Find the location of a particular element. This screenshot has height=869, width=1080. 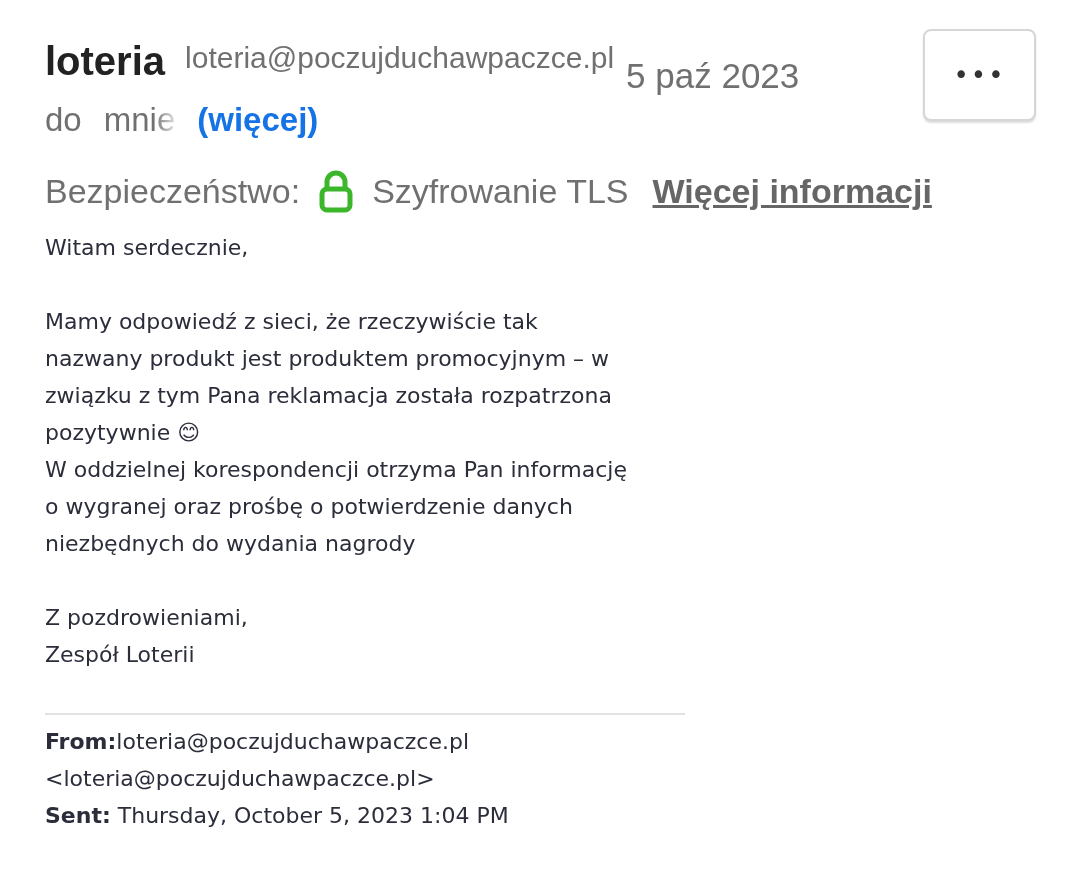

quoted-header-line: From:loteria@poczujduchawpaczce.pl is located at coordinates (258, 742).